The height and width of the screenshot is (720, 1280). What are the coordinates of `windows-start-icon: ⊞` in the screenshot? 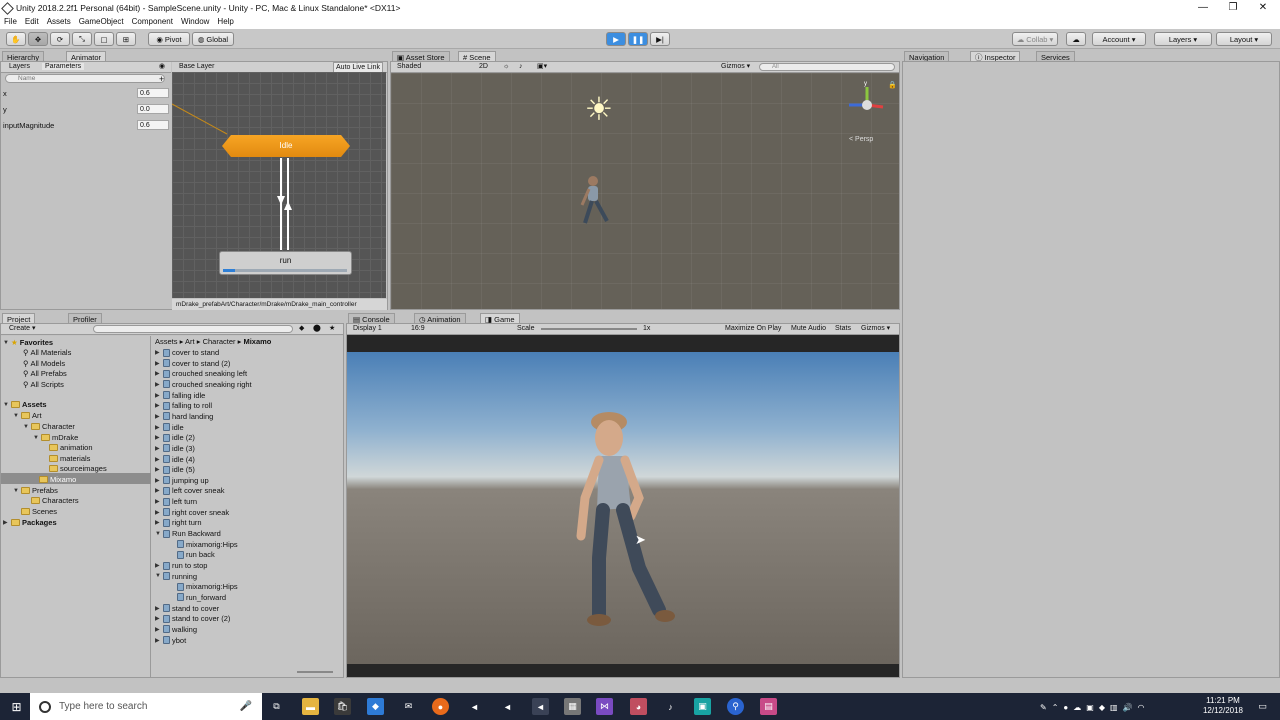 It's located at (16, 706).